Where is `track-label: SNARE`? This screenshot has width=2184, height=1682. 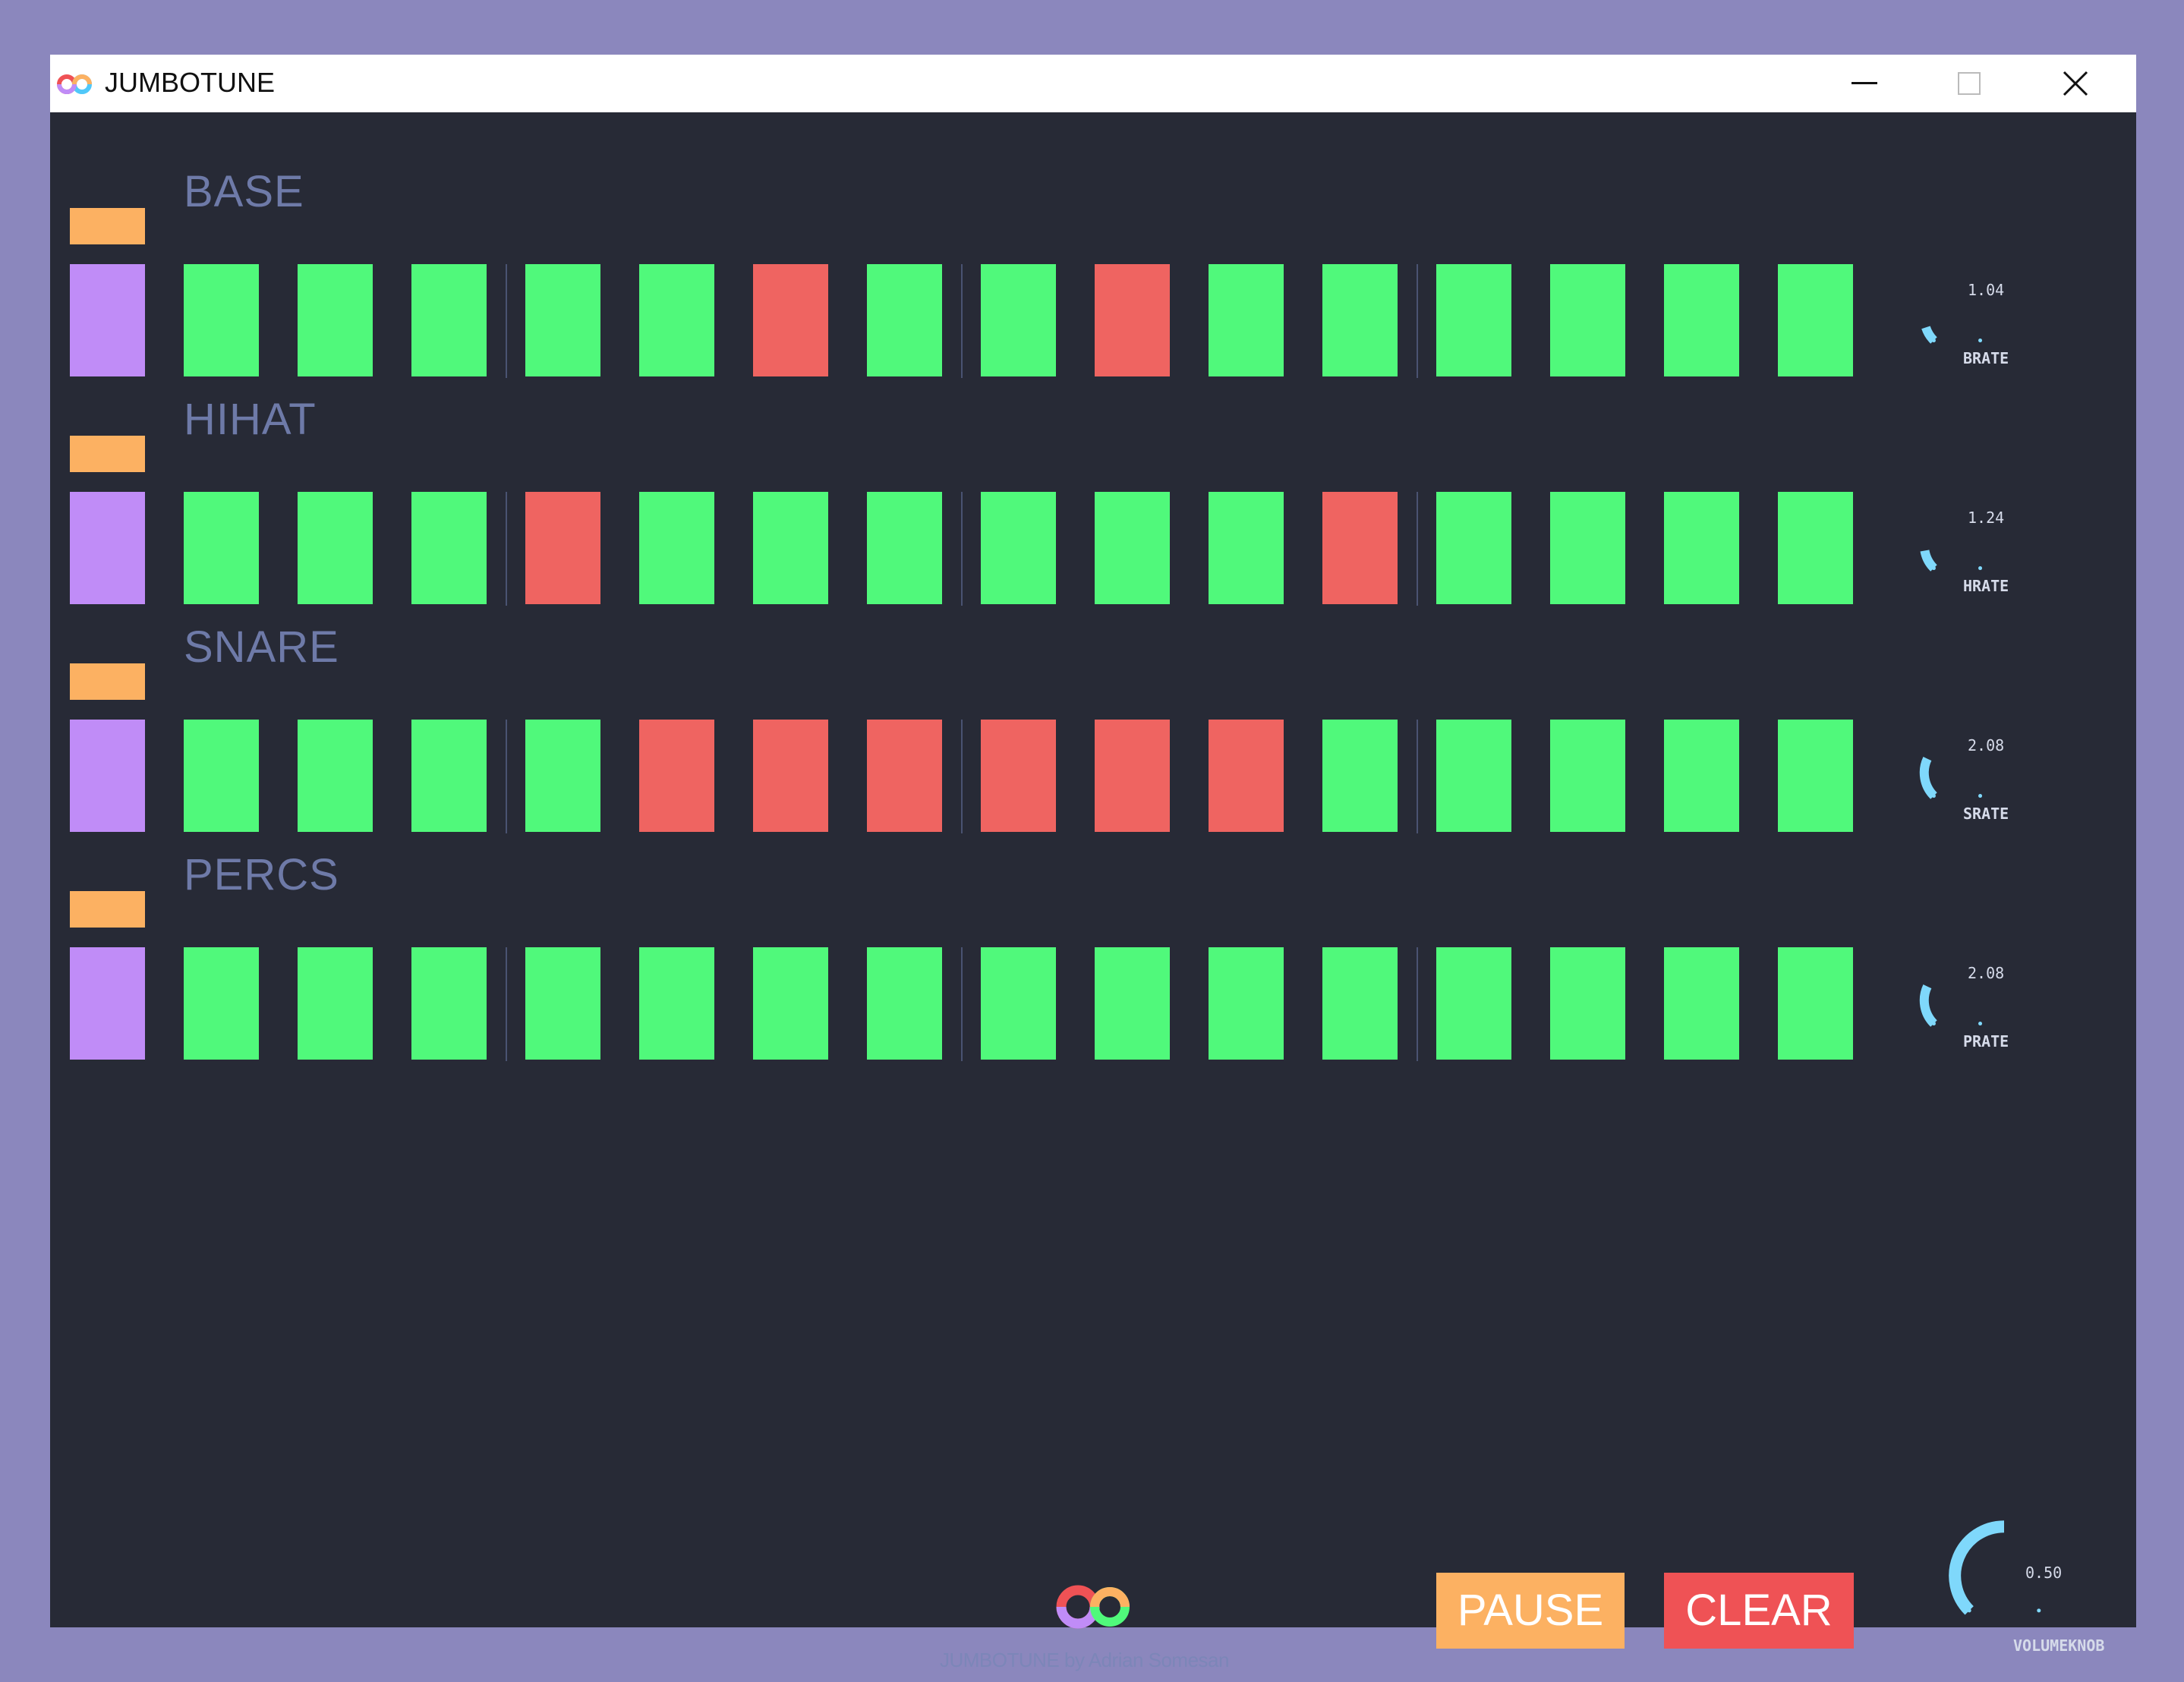
track-label: SNARE is located at coordinates (261, 647).